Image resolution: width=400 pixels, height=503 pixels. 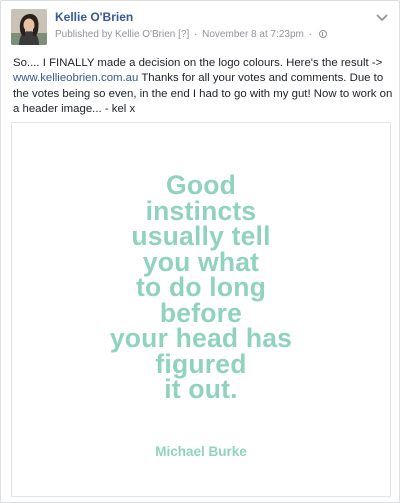 What do you see at coordinates (382, 17) in the screenshot?
I see `chevron-down-icon` at bounding box center [382, 17].